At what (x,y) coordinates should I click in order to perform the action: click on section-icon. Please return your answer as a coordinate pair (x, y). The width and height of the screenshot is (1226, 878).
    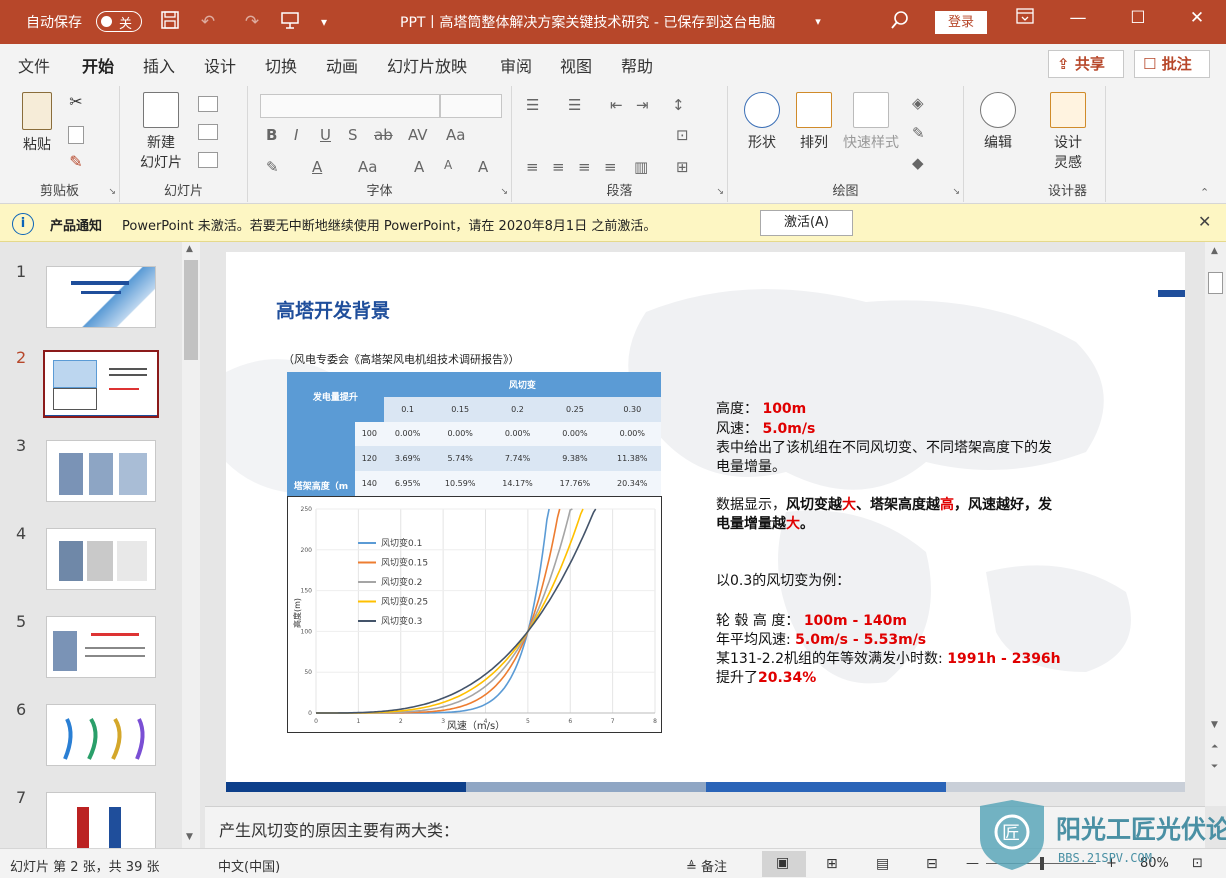
    Looking at the image, I should click on (208, 160).